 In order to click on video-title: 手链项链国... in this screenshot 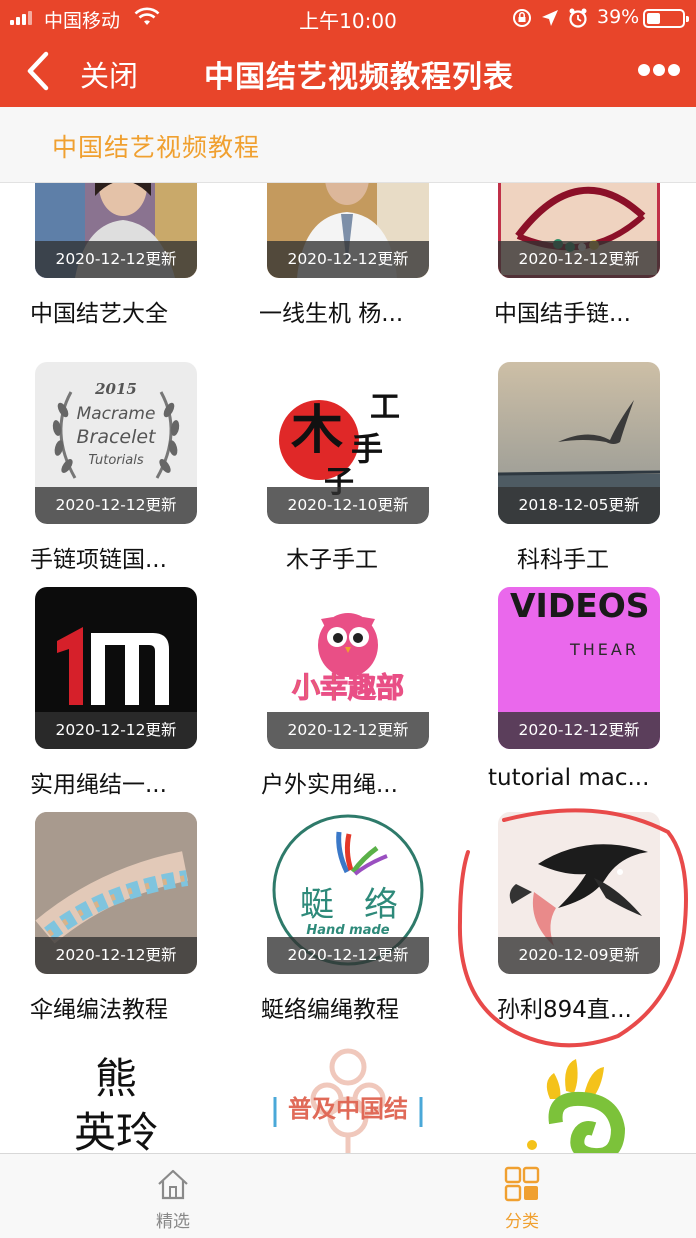, I will do `click(98, 560)`.